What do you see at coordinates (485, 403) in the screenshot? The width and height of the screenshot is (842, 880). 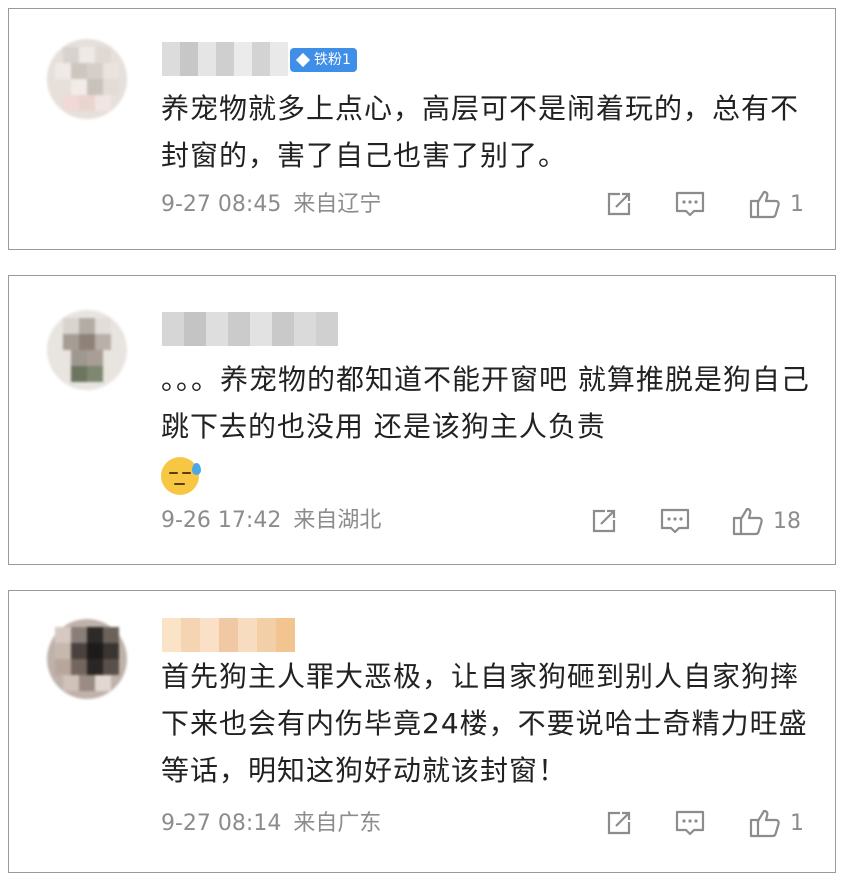 I see `comment-text-body: 。。。养宠物的都知道不能开窗吧 就算推脱是狗自己跳下去的也没用 还是该狗主人负责` at bounding box center [485, 403].